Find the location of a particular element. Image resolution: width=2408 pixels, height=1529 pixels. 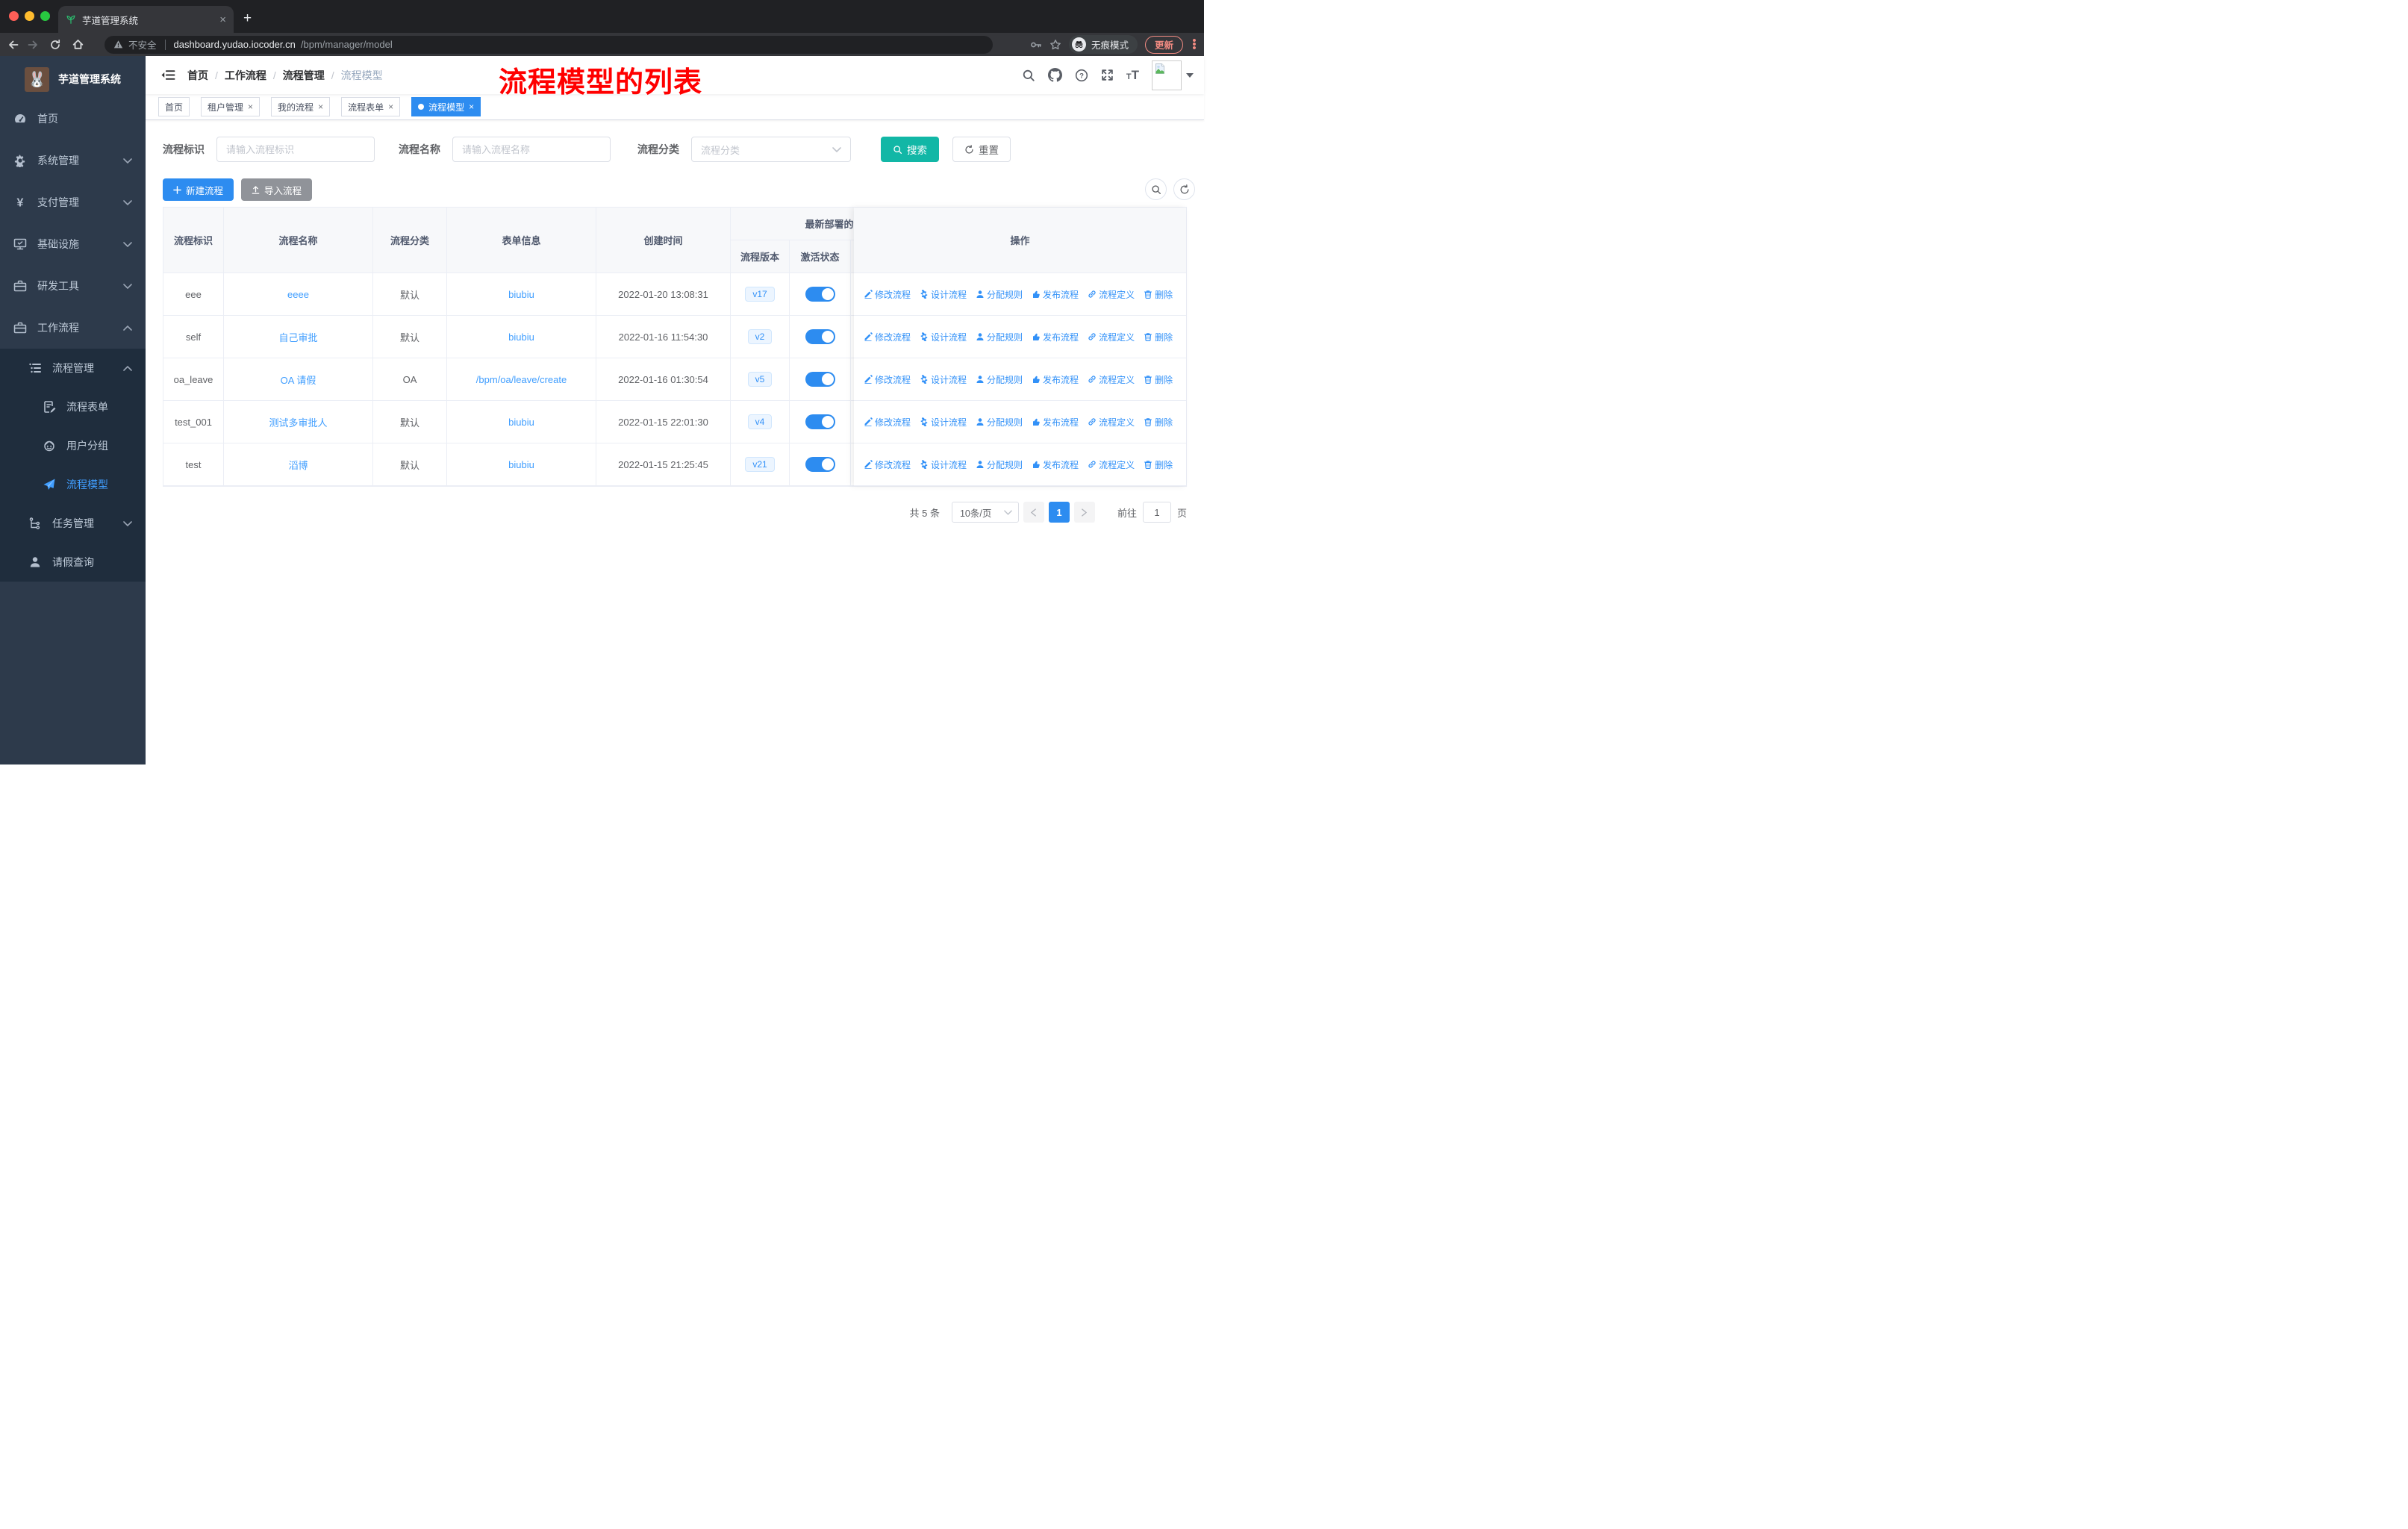

sidebar-logo: 🐰 芋道管理系统 is located at coordinates (73, 76).